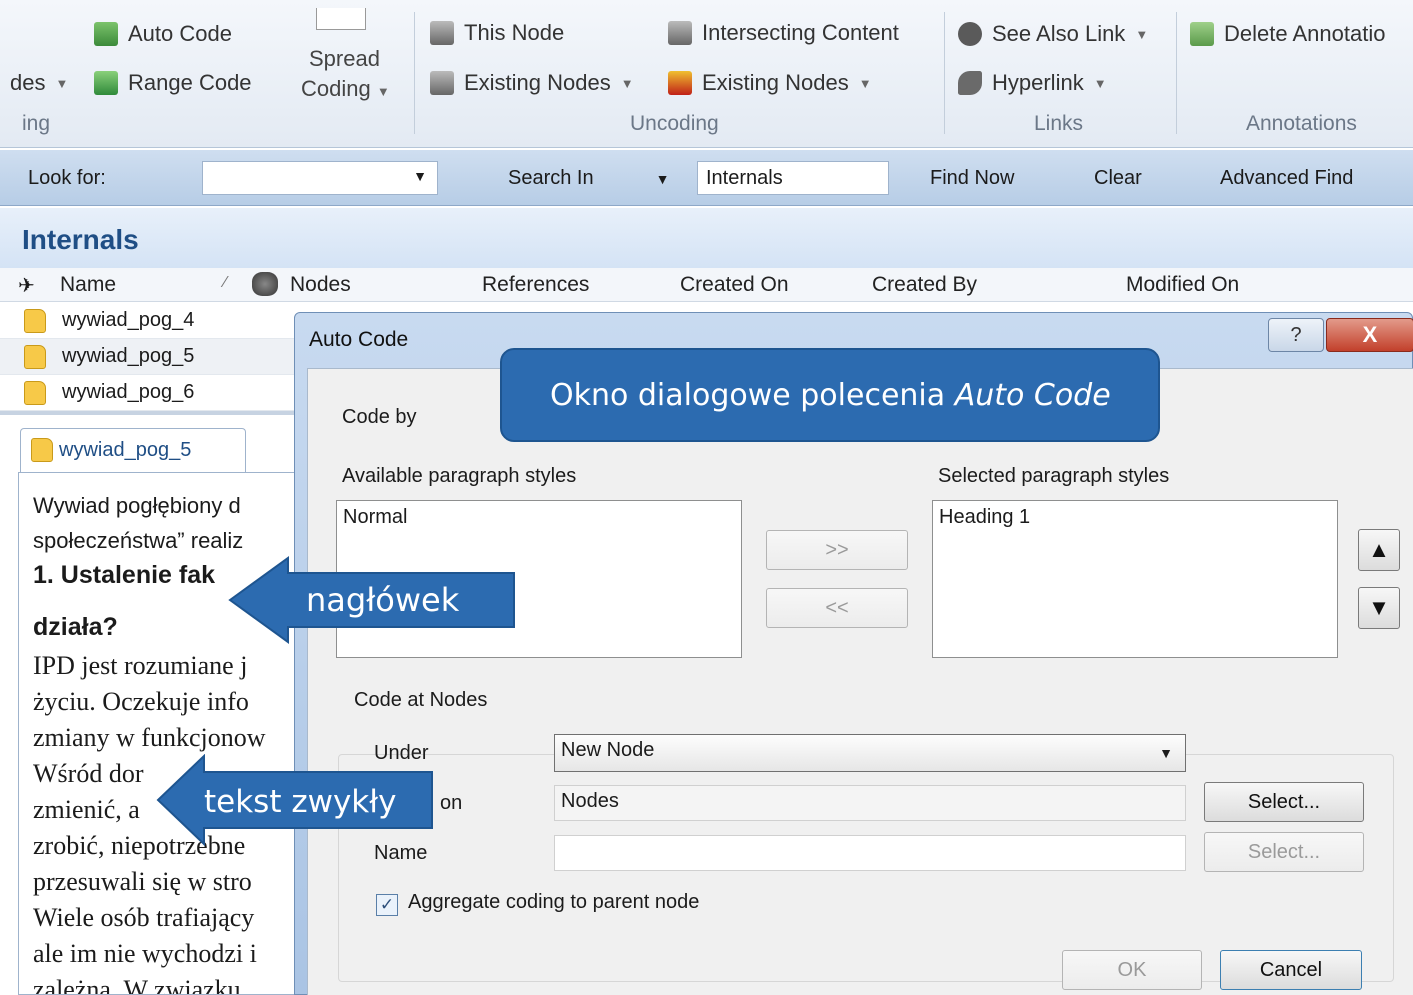  I want to click on range-code-button: Range Code, so click(173, 83).